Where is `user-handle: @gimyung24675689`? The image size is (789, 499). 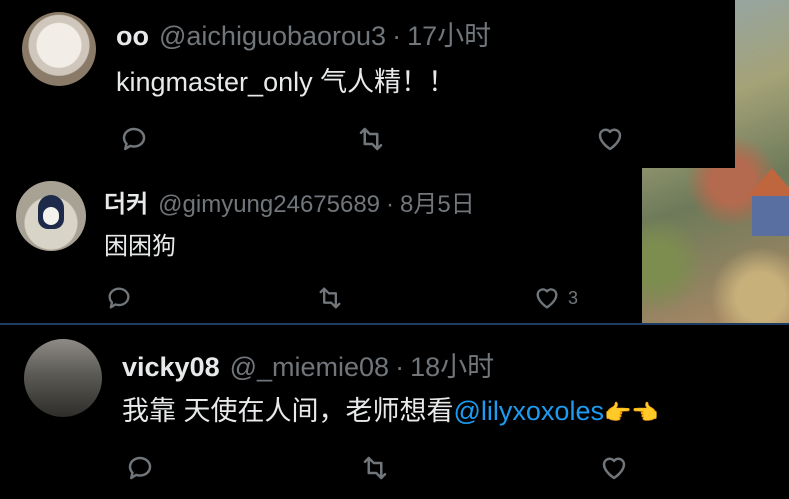 user-handle: @gimyung24675689 is located at coordinates (269, 205).